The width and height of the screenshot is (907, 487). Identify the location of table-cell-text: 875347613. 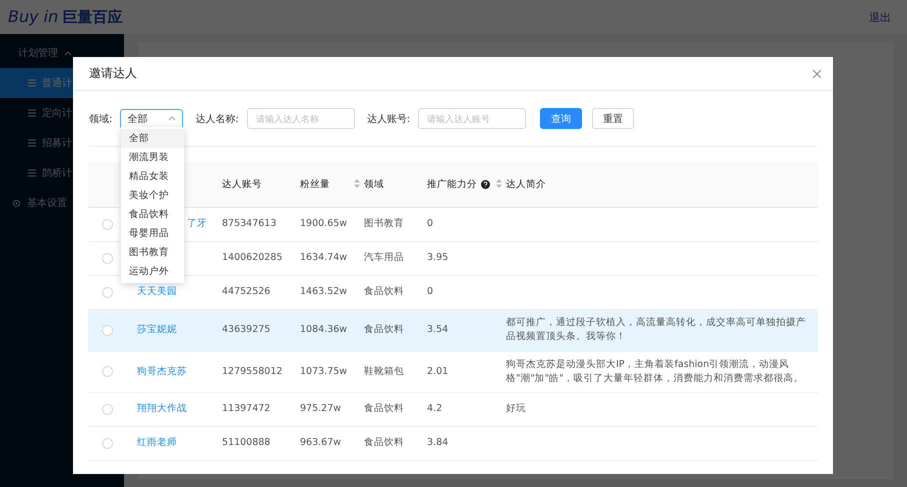
(249, 224).